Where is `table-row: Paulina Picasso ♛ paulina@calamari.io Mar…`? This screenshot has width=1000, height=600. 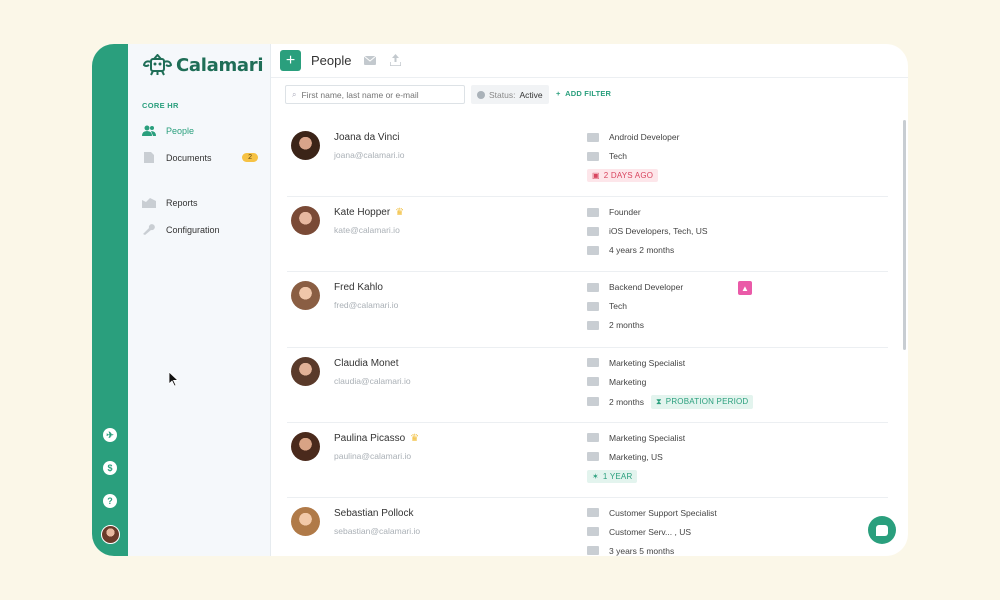
table-row: Paulina Picasso ♛ paulina@calamari.io Mar… is located at coordinates (587, 460).